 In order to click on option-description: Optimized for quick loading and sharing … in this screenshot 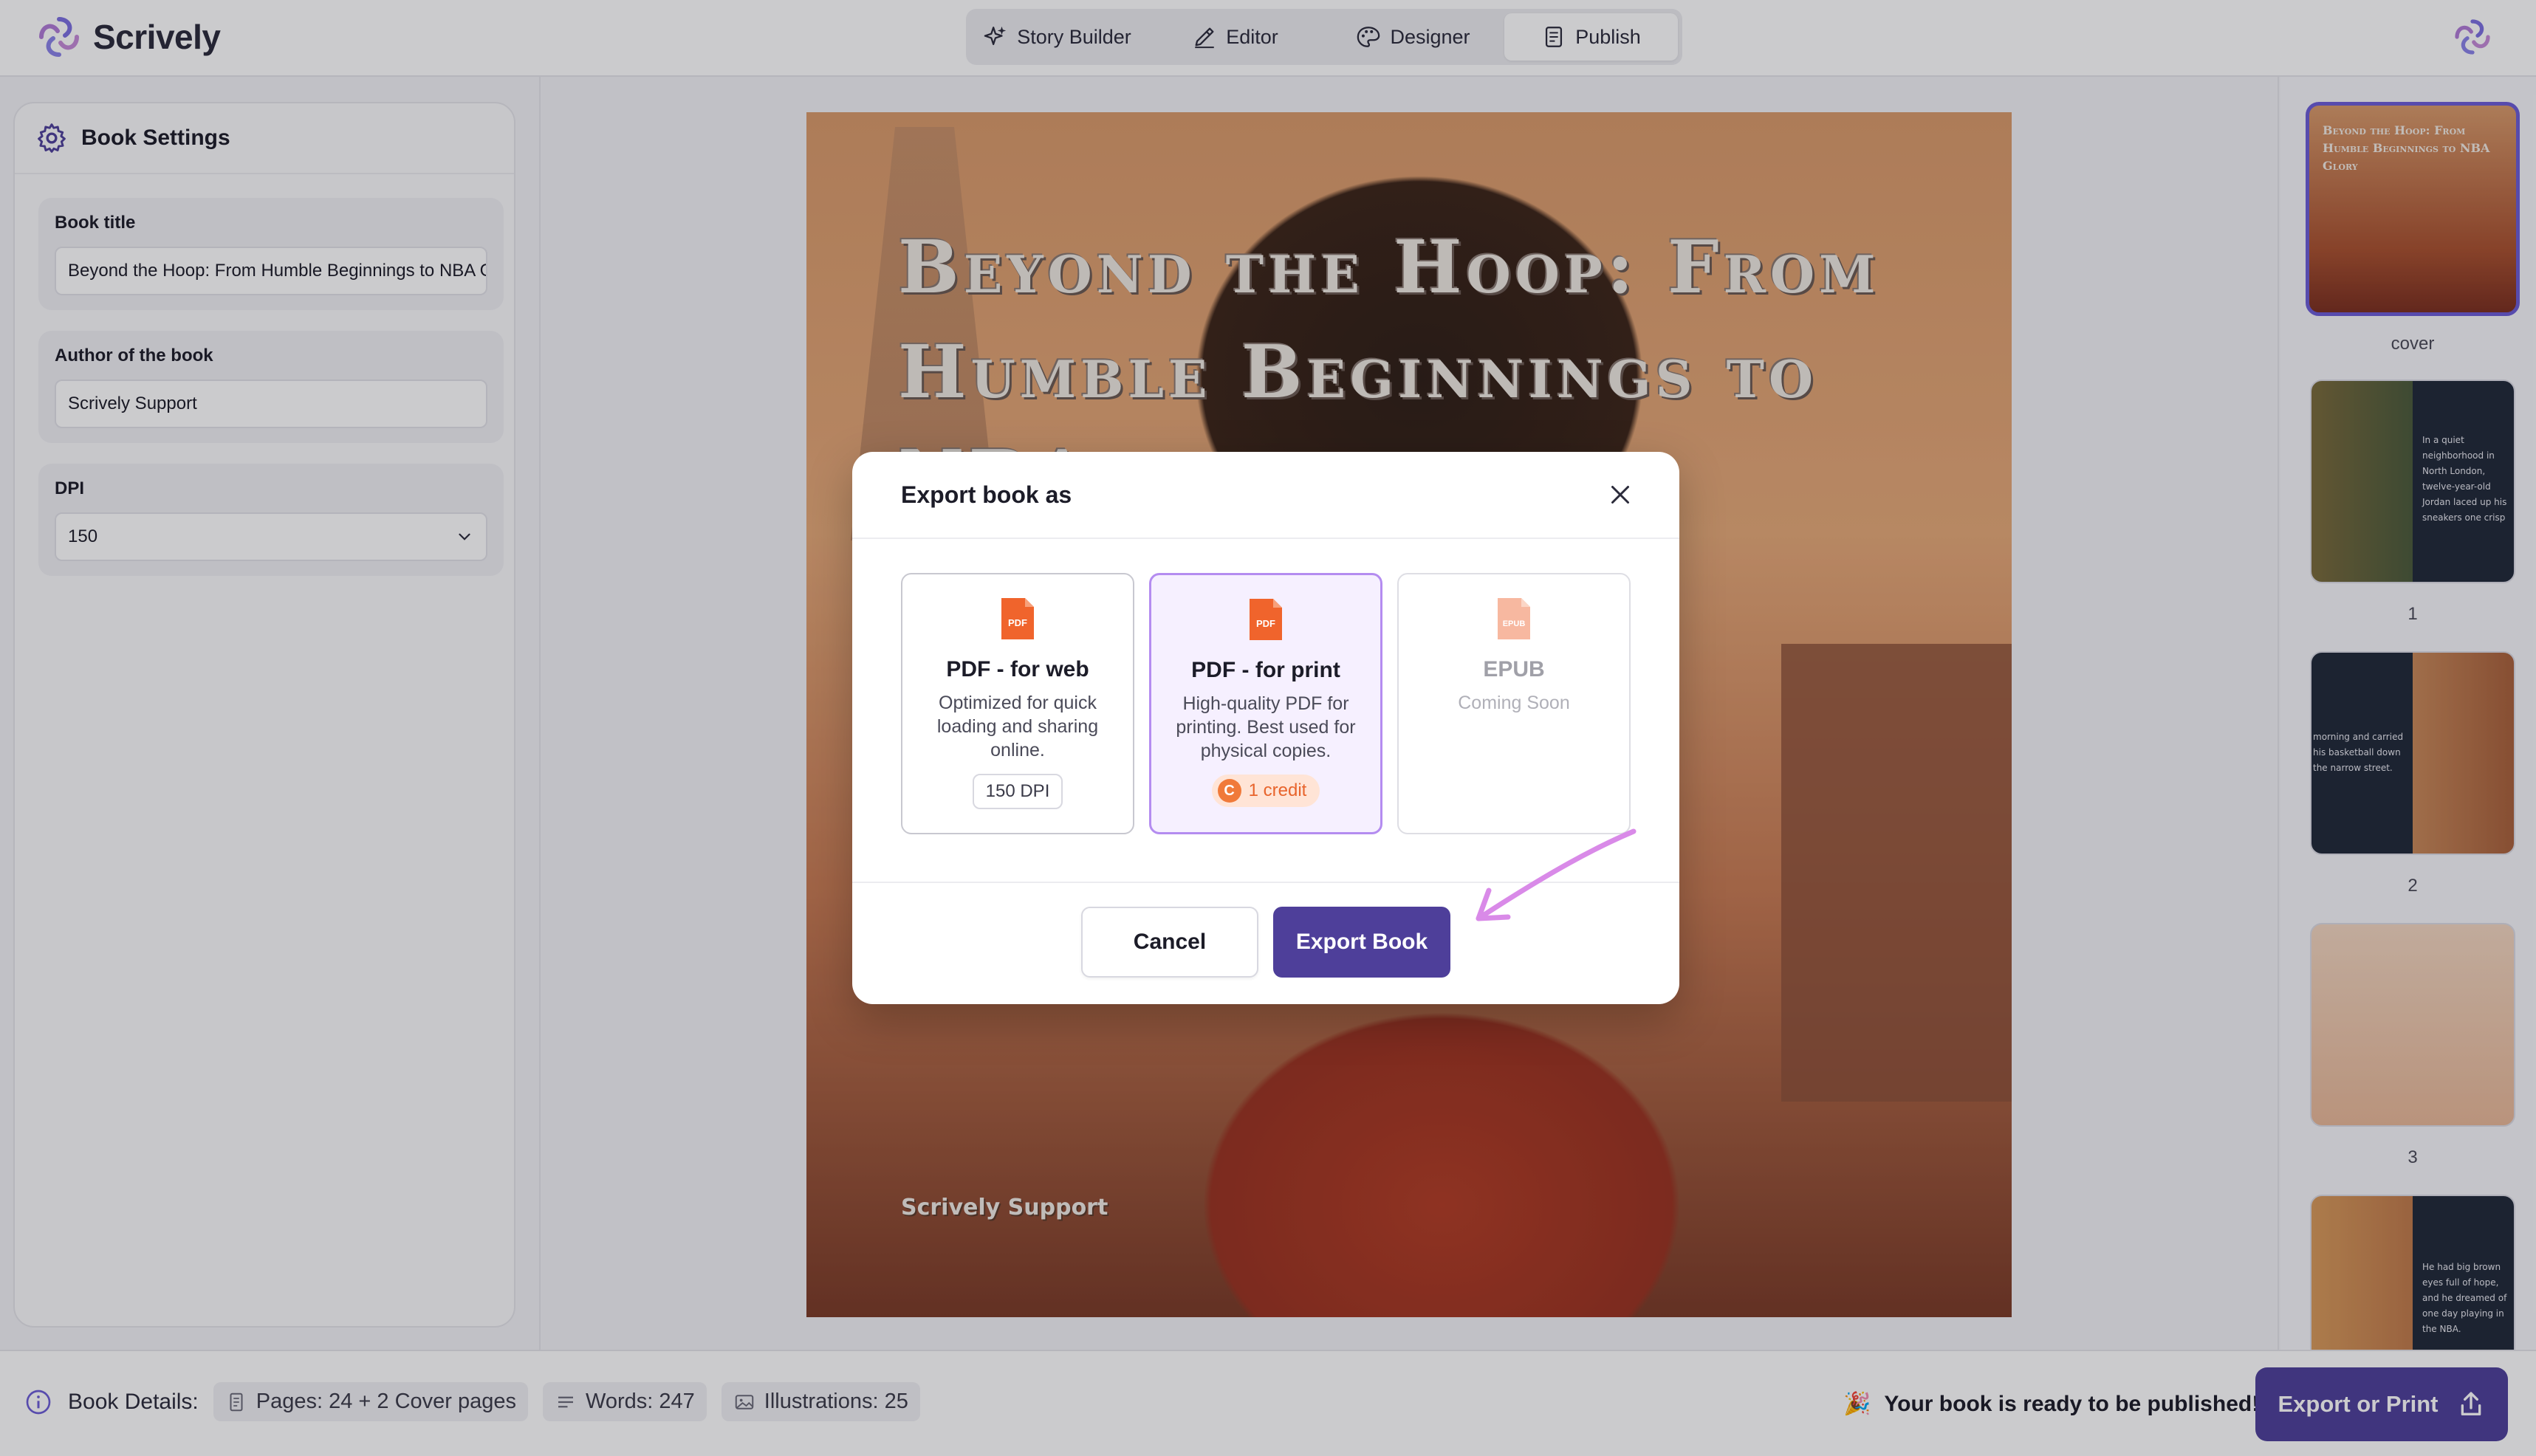, I will do `click(1017, 726)`.